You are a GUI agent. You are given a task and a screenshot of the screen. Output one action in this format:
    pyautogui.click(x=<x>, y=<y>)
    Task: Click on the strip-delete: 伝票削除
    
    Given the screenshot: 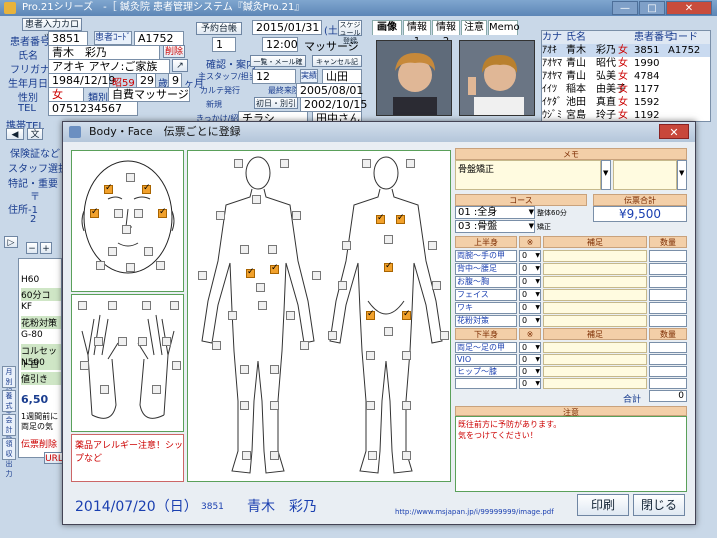 What is the action you would take?
    pyautogui.click(x=39, y=443)
    